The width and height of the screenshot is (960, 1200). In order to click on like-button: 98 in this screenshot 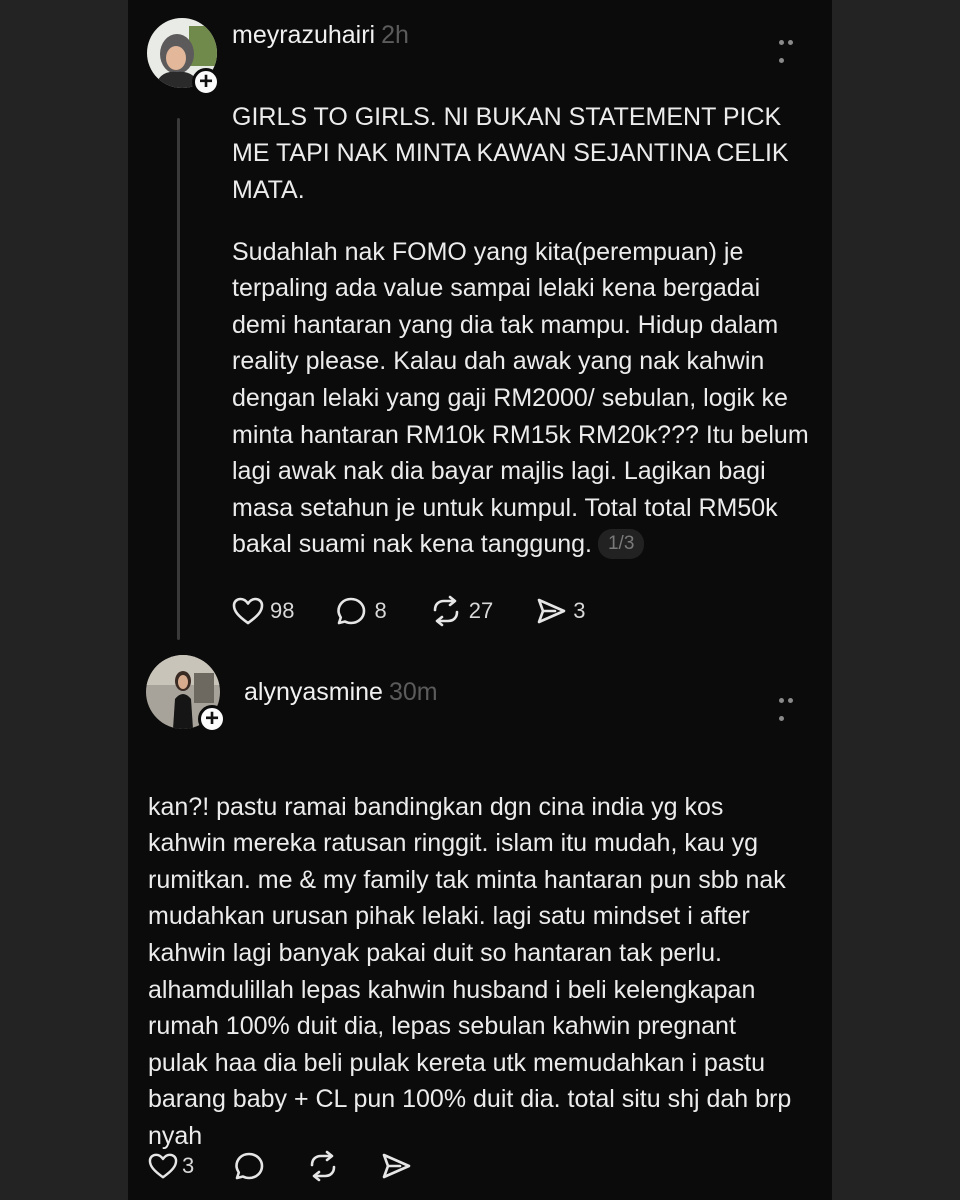, I will do `click(263, 611)`.